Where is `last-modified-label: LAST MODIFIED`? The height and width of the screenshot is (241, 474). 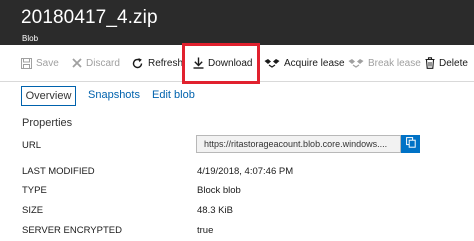
last-modified-label: LAST MODIFIED is located at coordinates (58, 171).